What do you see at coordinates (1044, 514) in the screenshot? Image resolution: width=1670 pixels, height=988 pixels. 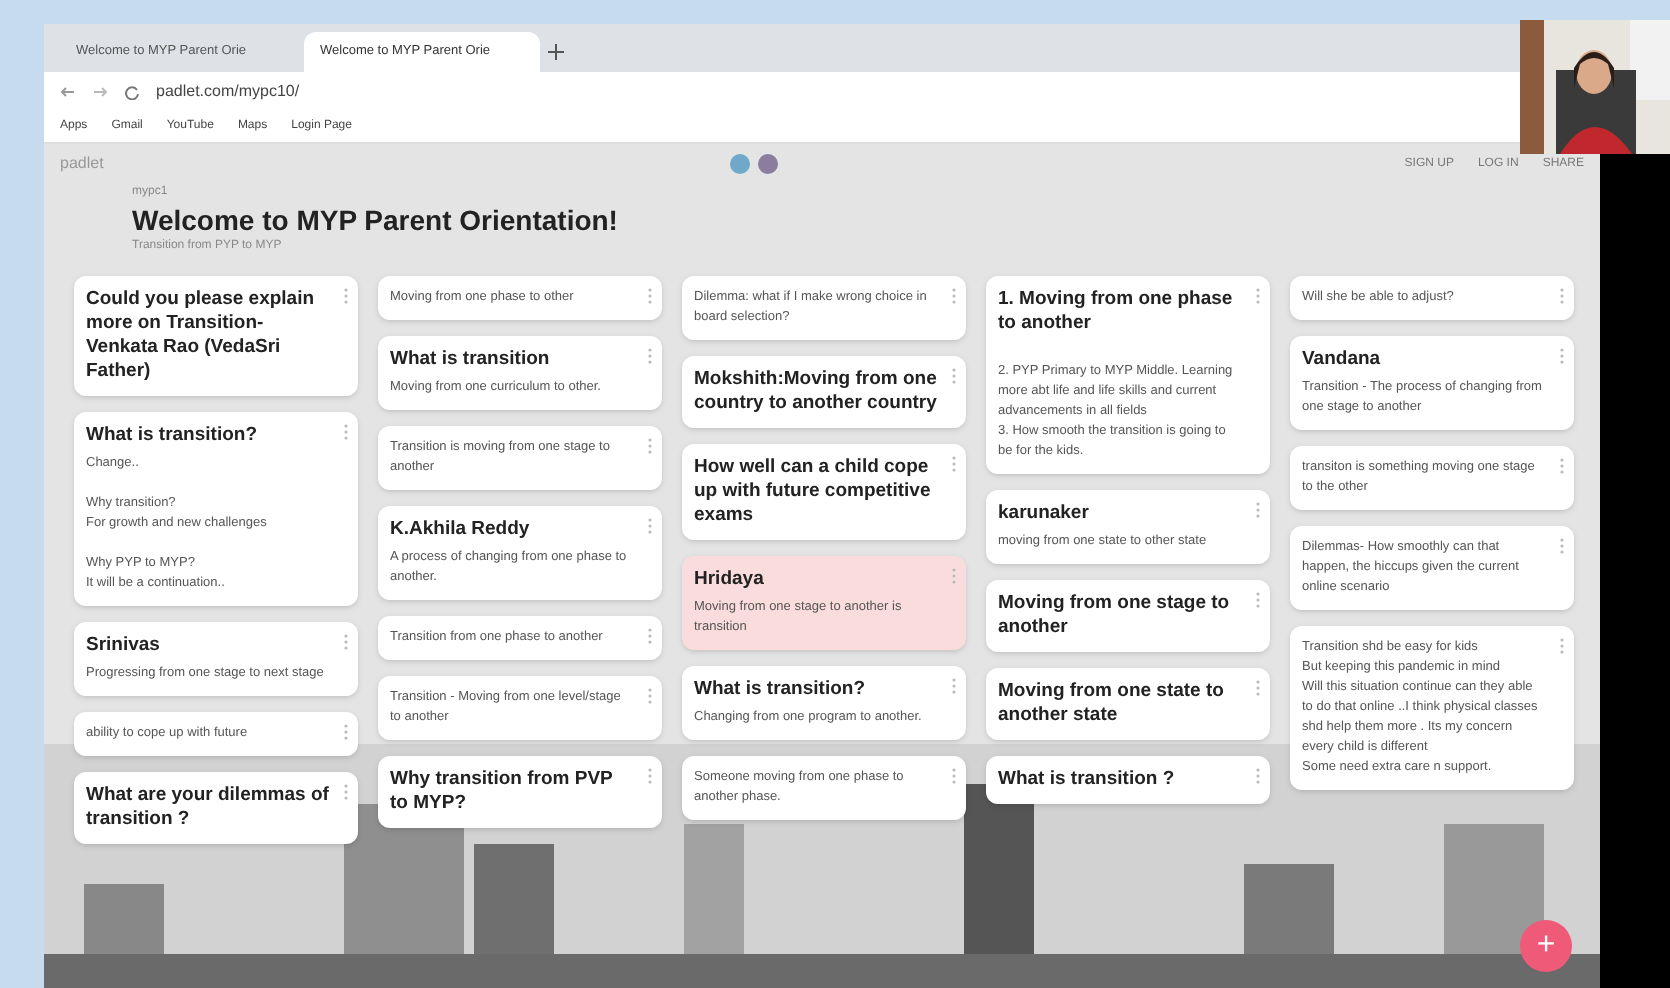 I see `post-title: karunaker` at bounding box center [1044, 514].